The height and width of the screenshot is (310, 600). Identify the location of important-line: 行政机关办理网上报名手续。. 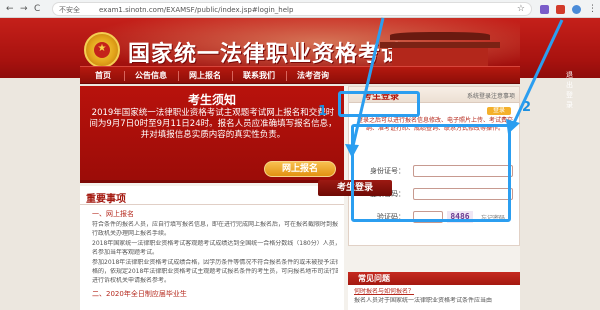
(131, 233).